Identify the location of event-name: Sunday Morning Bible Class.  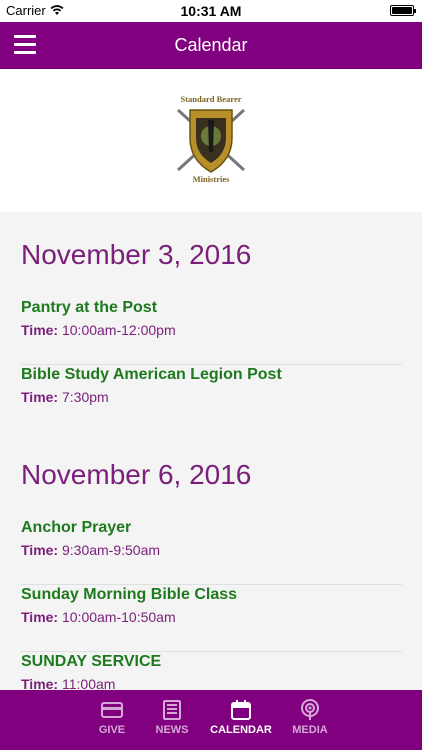
(129, 594).